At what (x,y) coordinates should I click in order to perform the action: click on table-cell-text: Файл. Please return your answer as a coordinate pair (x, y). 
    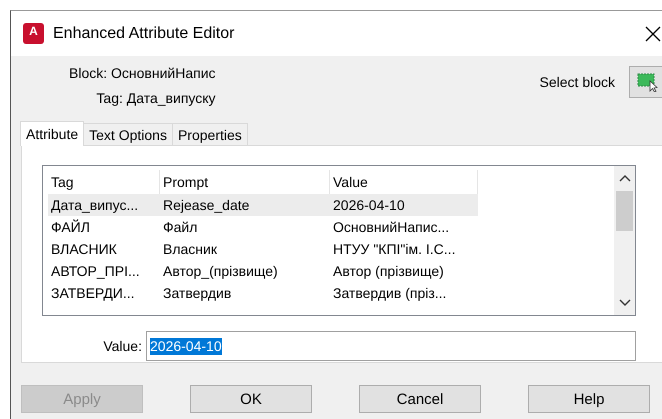
    Looking at the image, I should click on (180, 227).